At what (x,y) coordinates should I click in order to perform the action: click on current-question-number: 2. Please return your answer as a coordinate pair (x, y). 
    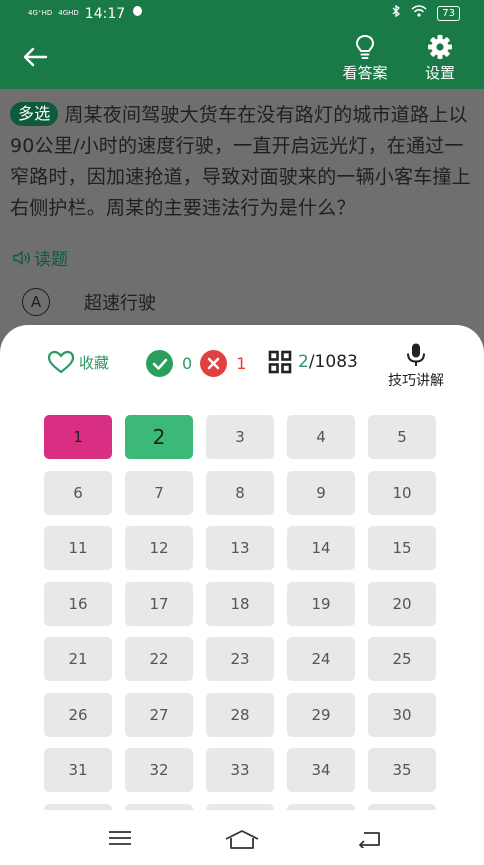
    Looking at the image, I should click on (303, 362).